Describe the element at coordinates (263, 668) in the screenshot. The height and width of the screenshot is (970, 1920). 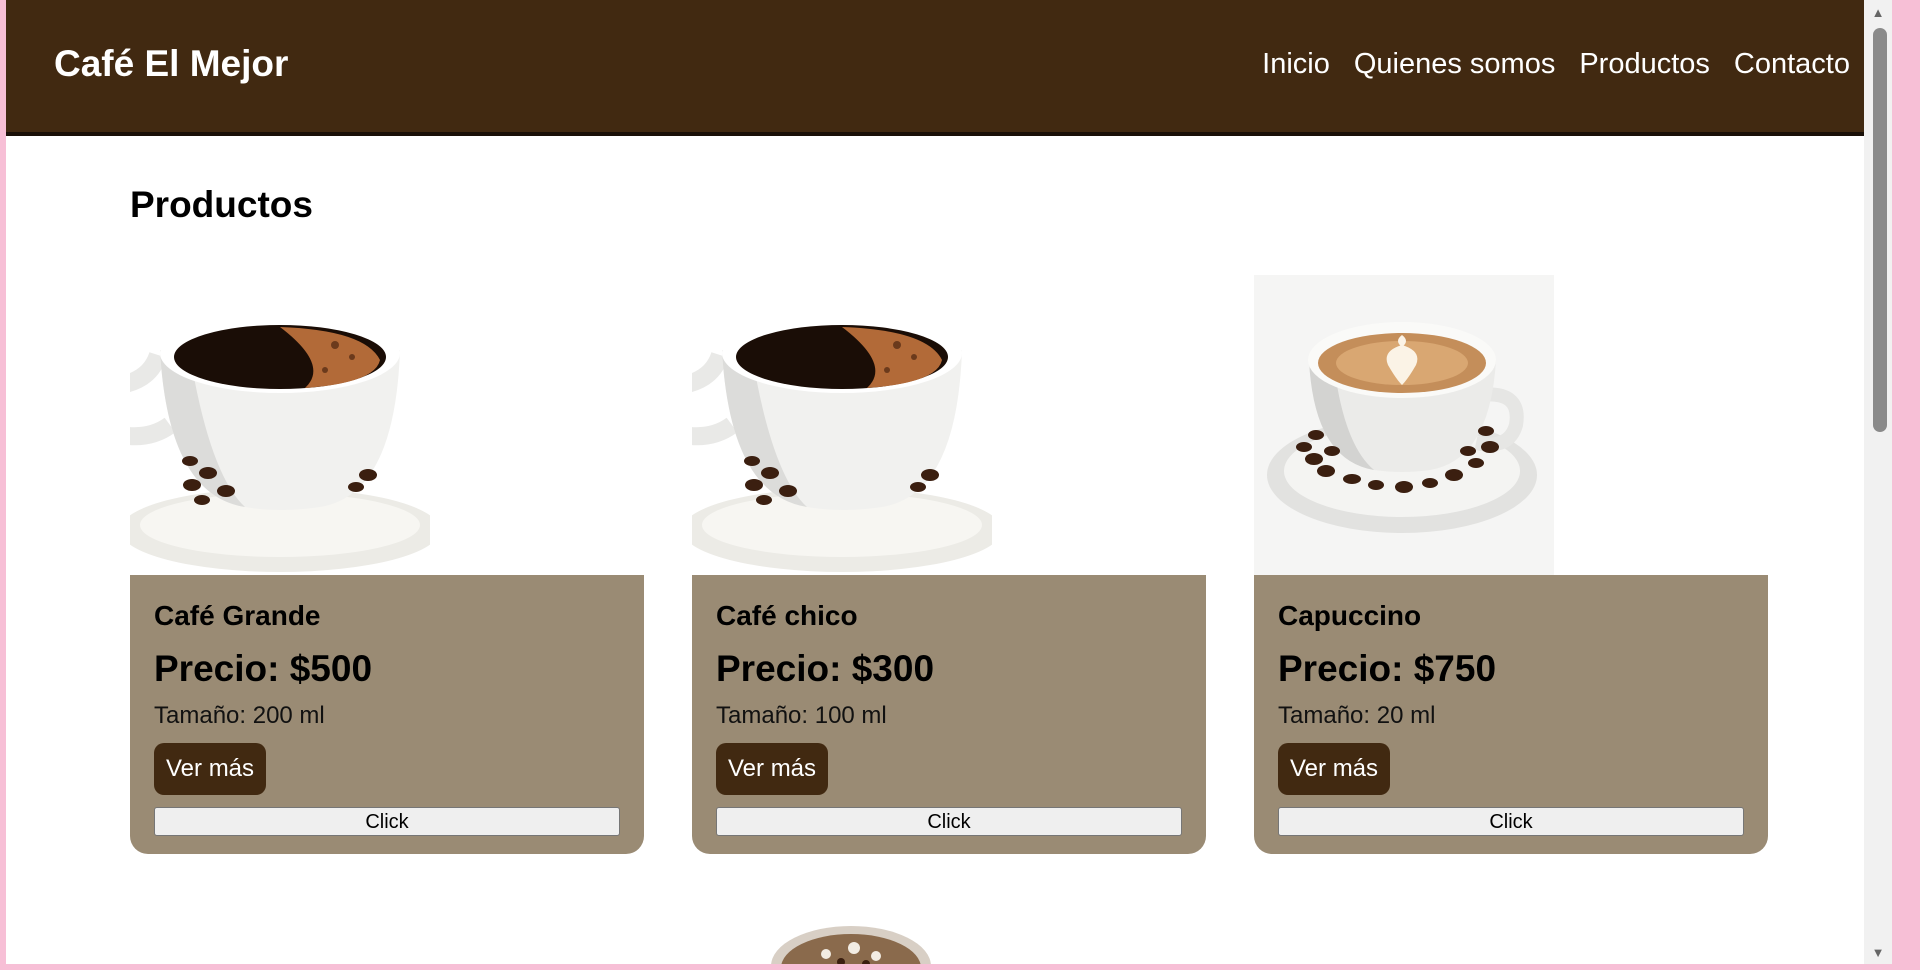
I see `product-price: Precio: $500` at that location.